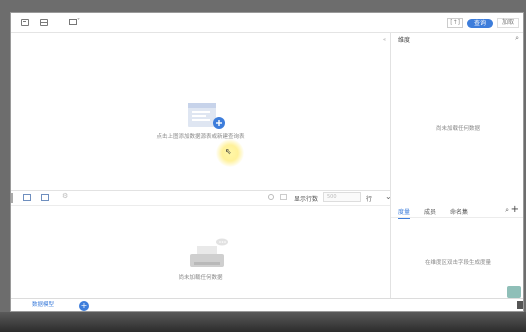  Describe the element at coordinates (384, 40) in the screenshot. I see `collapse-icon: «` at that location.